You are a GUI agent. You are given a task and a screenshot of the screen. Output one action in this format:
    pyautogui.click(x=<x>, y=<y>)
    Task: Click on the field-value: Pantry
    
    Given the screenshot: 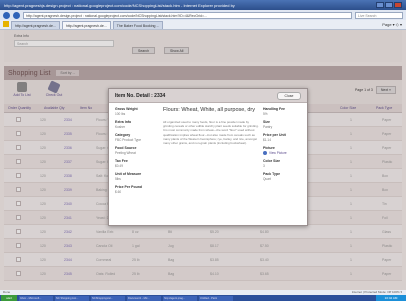 What is the action you would take?
    pyautogui.click(x=268, y=127)
    